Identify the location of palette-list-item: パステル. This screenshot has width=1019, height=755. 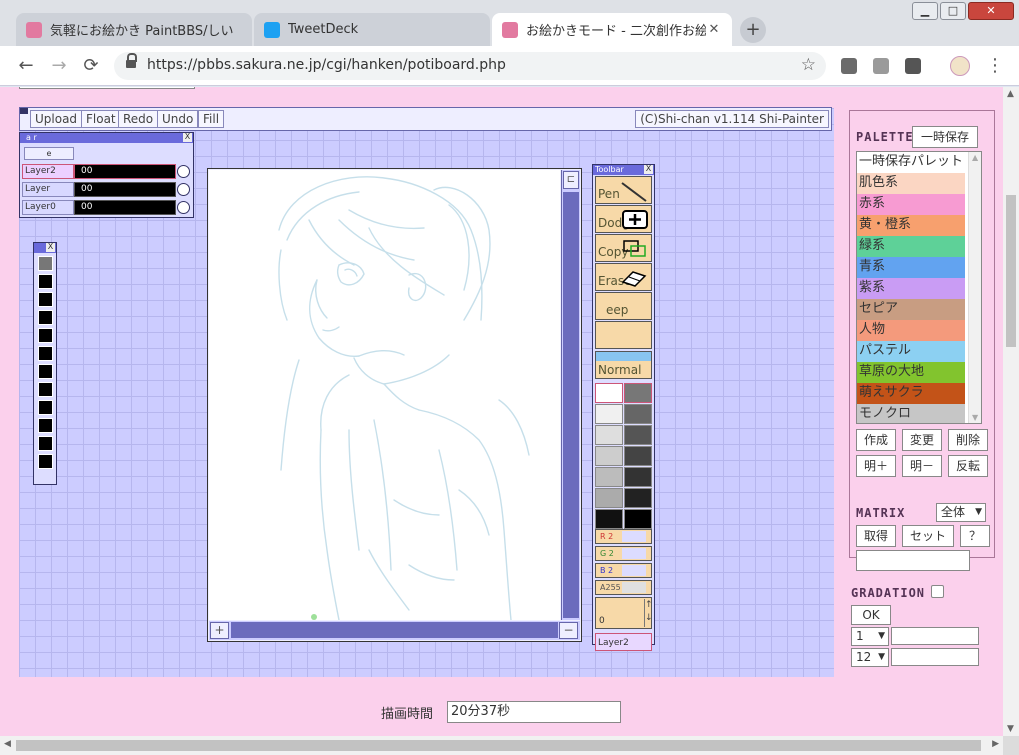
(911, 351).